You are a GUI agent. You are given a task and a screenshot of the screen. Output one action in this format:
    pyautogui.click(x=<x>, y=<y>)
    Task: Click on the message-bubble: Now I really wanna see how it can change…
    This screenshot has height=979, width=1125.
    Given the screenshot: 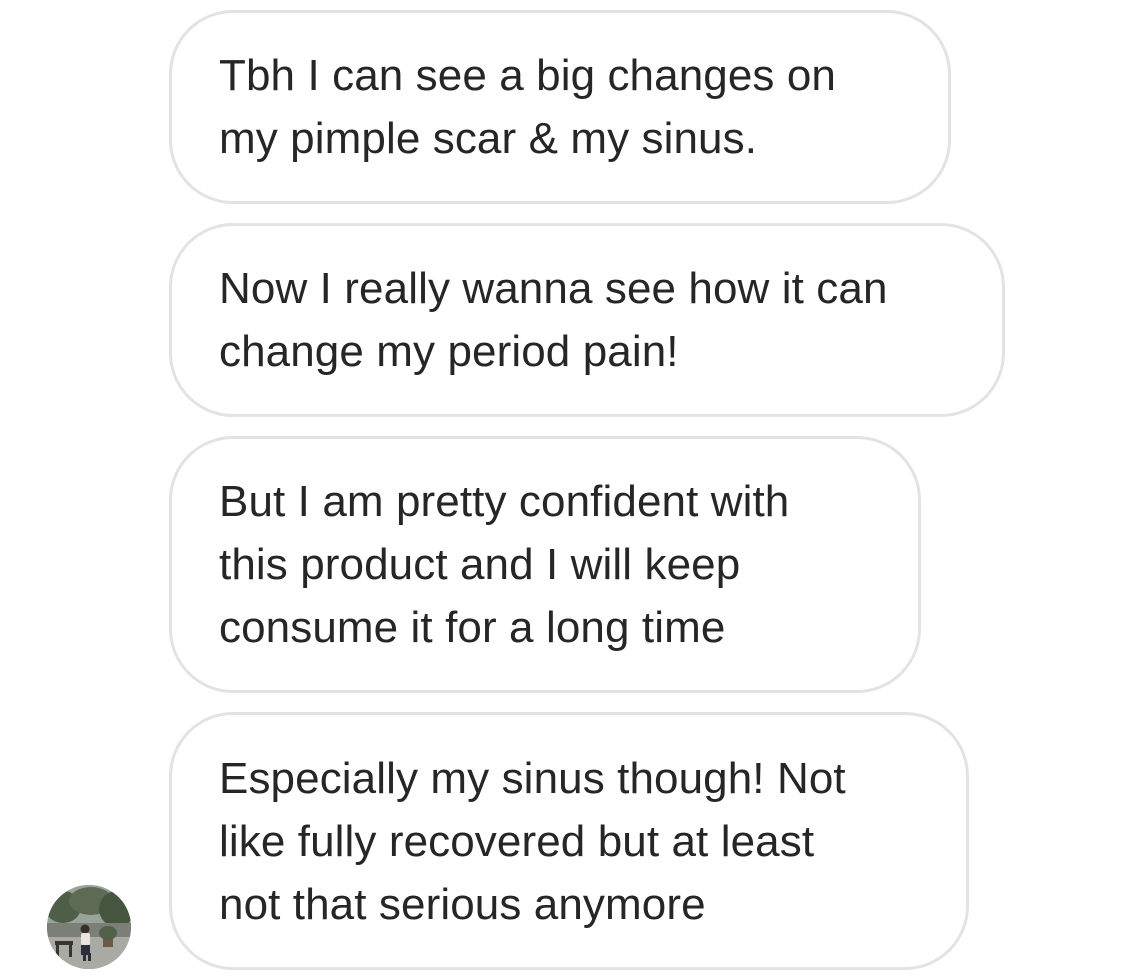 What is the action you would take?
    pyautogui.click(x=587, y=320)
    